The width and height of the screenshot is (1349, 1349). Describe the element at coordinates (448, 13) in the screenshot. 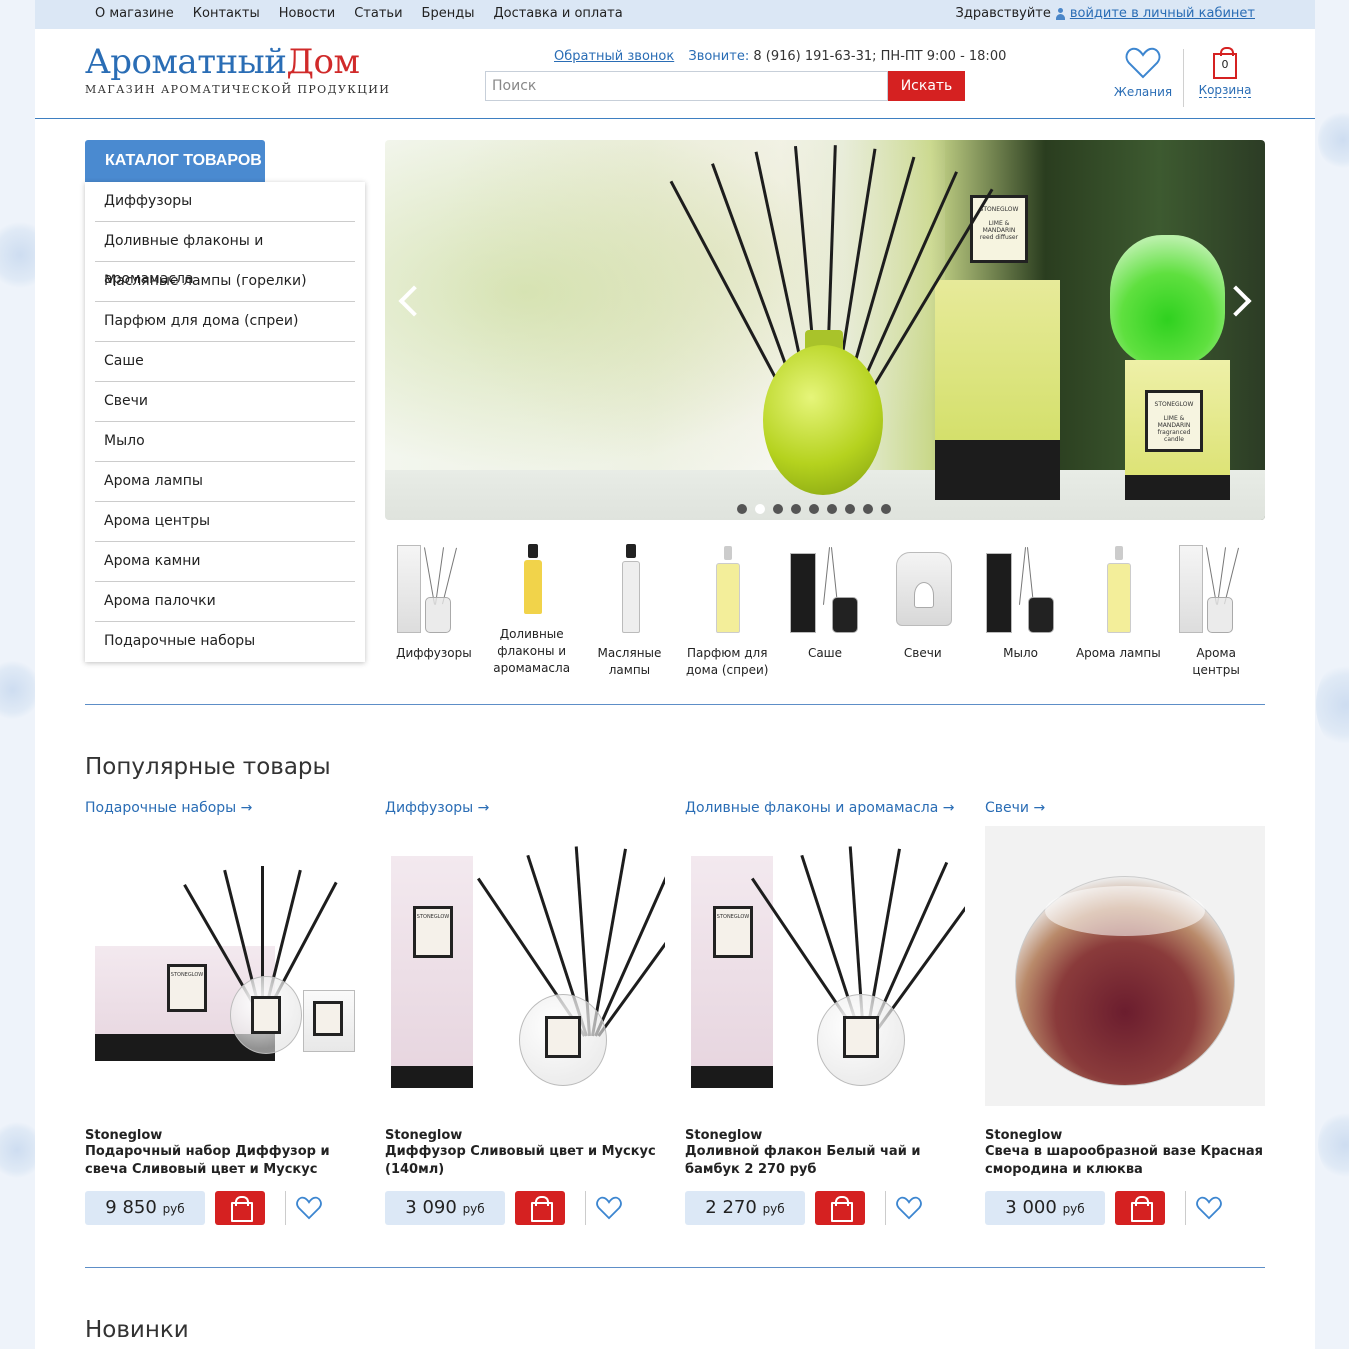

I see `topnav-brands: Бренды` at that location.